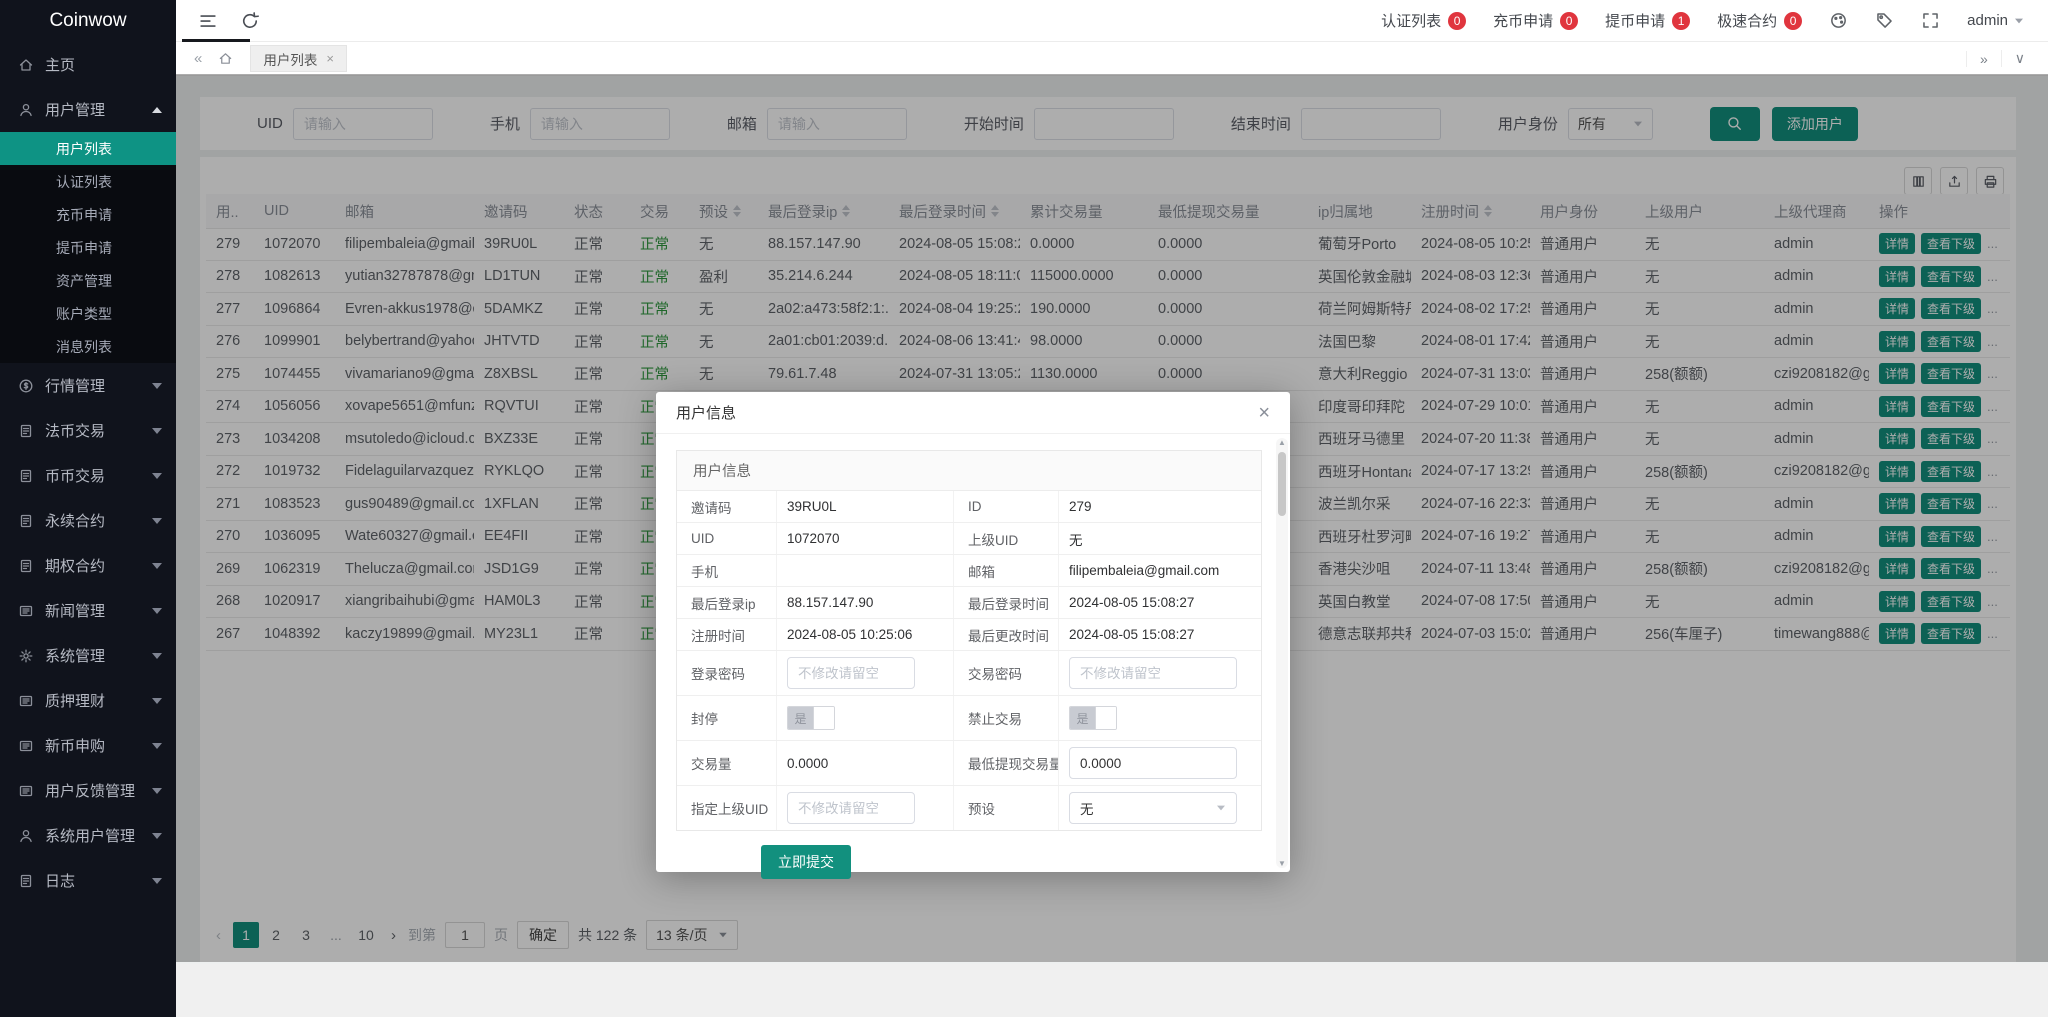 The image size is (2048, 1017). Describe the element at coordinates (60, 65) in the screenshot. I see `sidebar-item-label: 主页` at that location.